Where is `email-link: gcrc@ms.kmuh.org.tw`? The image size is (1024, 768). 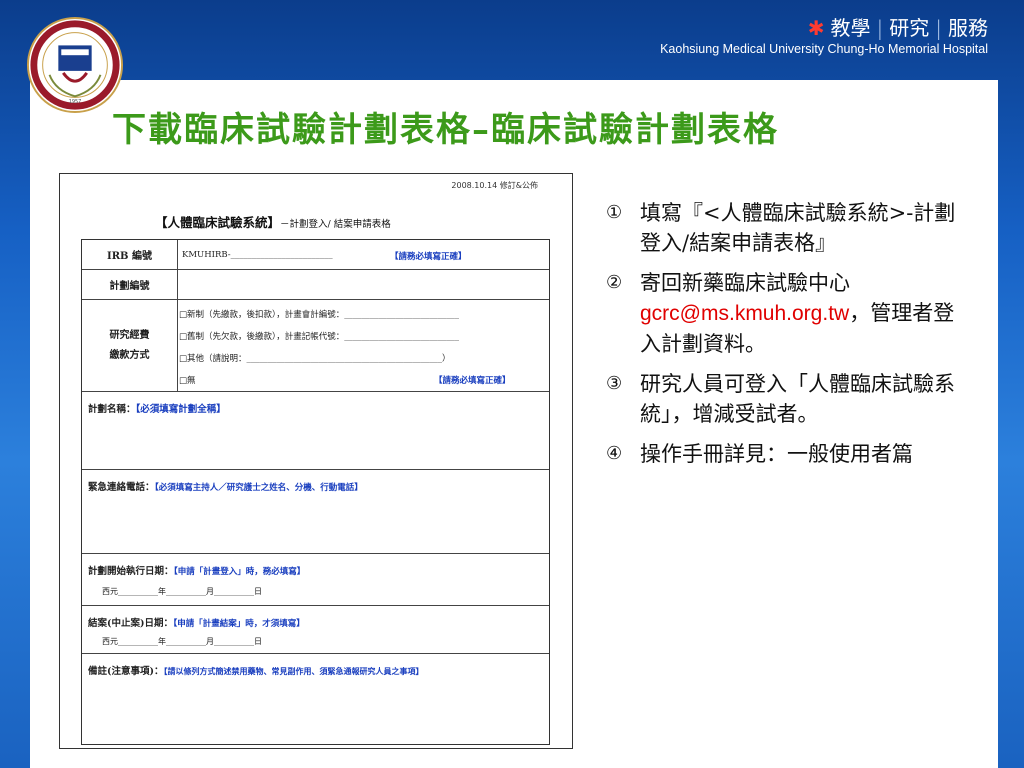 email-link: gcrc@ms.kmuh.org.tw is located at coordinates (744, 313).